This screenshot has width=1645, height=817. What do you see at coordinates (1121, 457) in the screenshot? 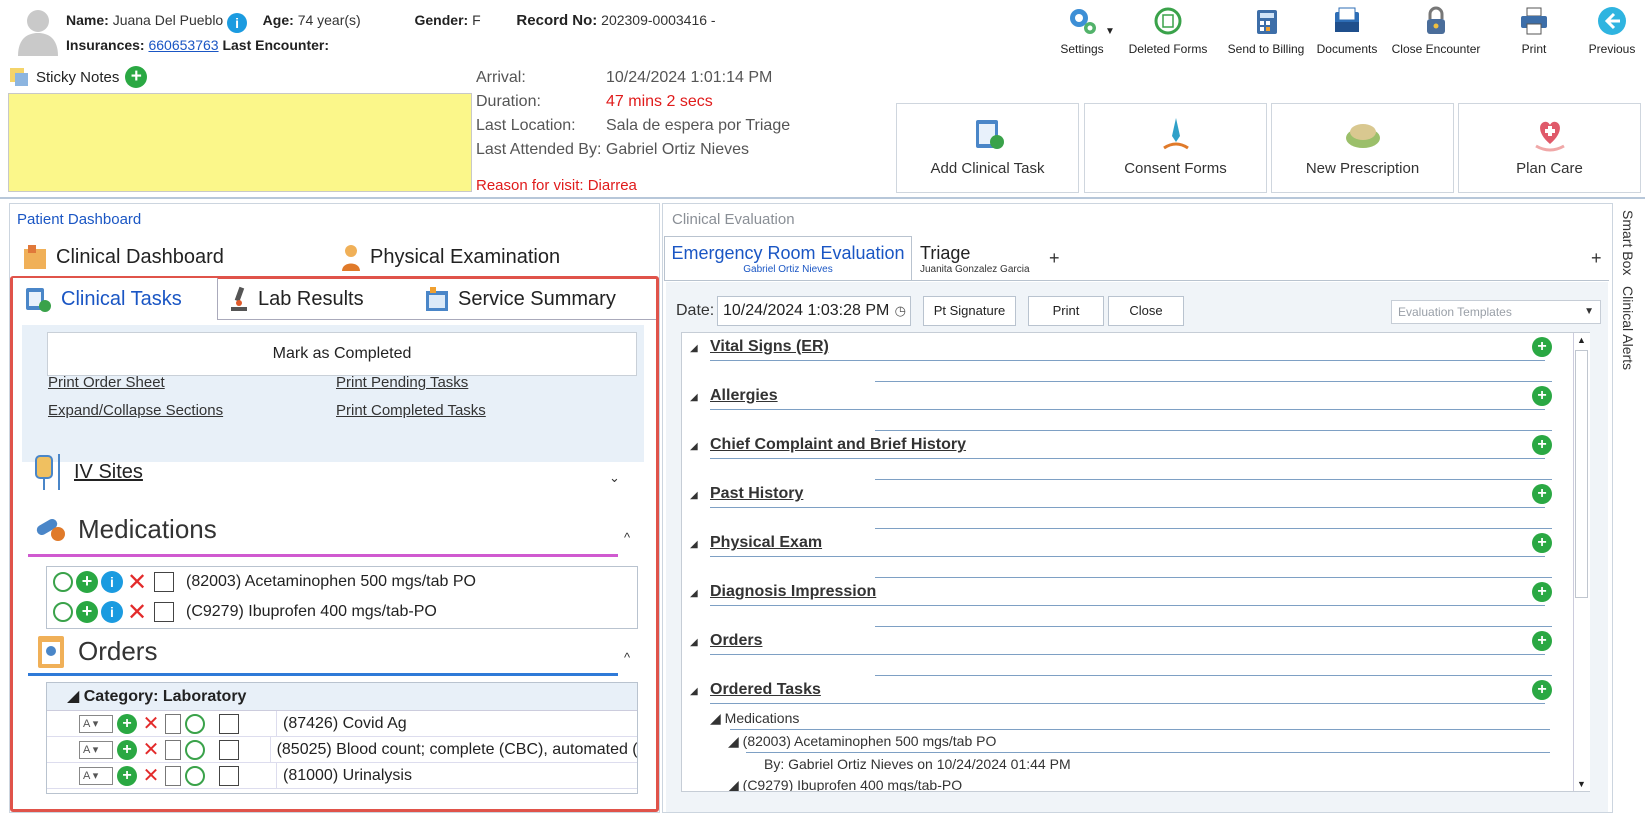
I see `section-chief-complaint: ◢ Chief Complaint and Brief History +` at bounding box center [1121, 457].